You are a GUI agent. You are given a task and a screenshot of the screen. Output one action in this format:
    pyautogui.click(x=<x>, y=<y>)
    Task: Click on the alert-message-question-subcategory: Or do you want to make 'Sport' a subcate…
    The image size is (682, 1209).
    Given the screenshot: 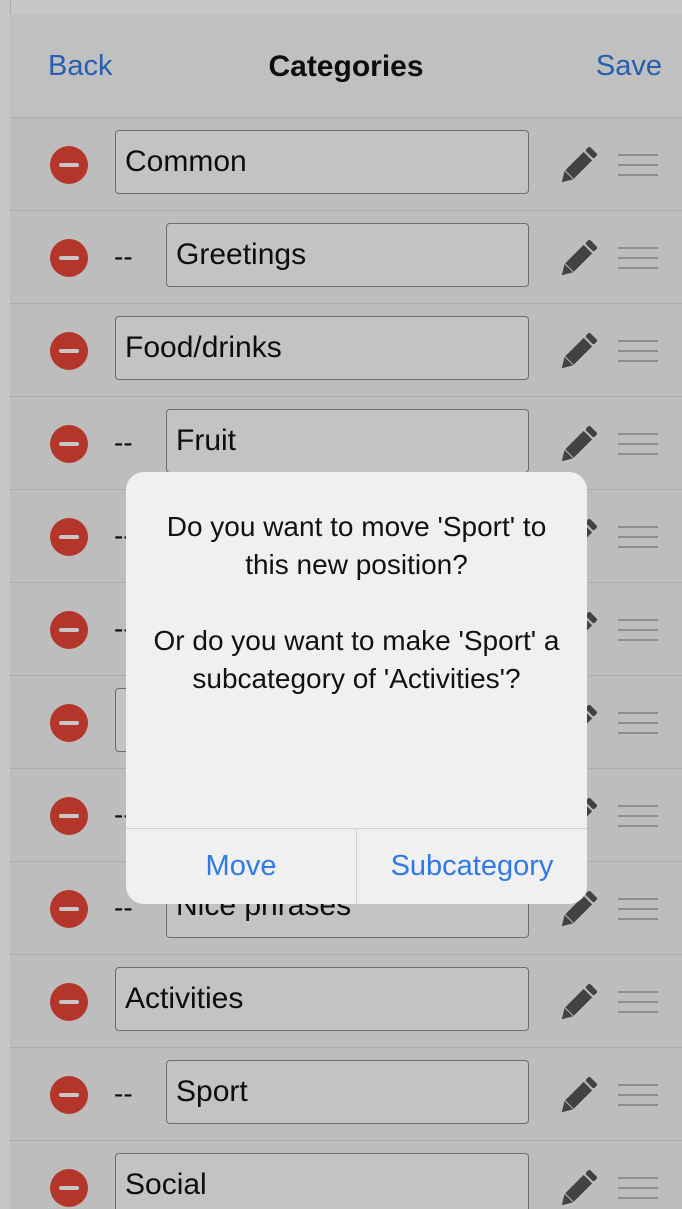 What is the action you would take?
    pyautogui.click(x=356, y=659)
    